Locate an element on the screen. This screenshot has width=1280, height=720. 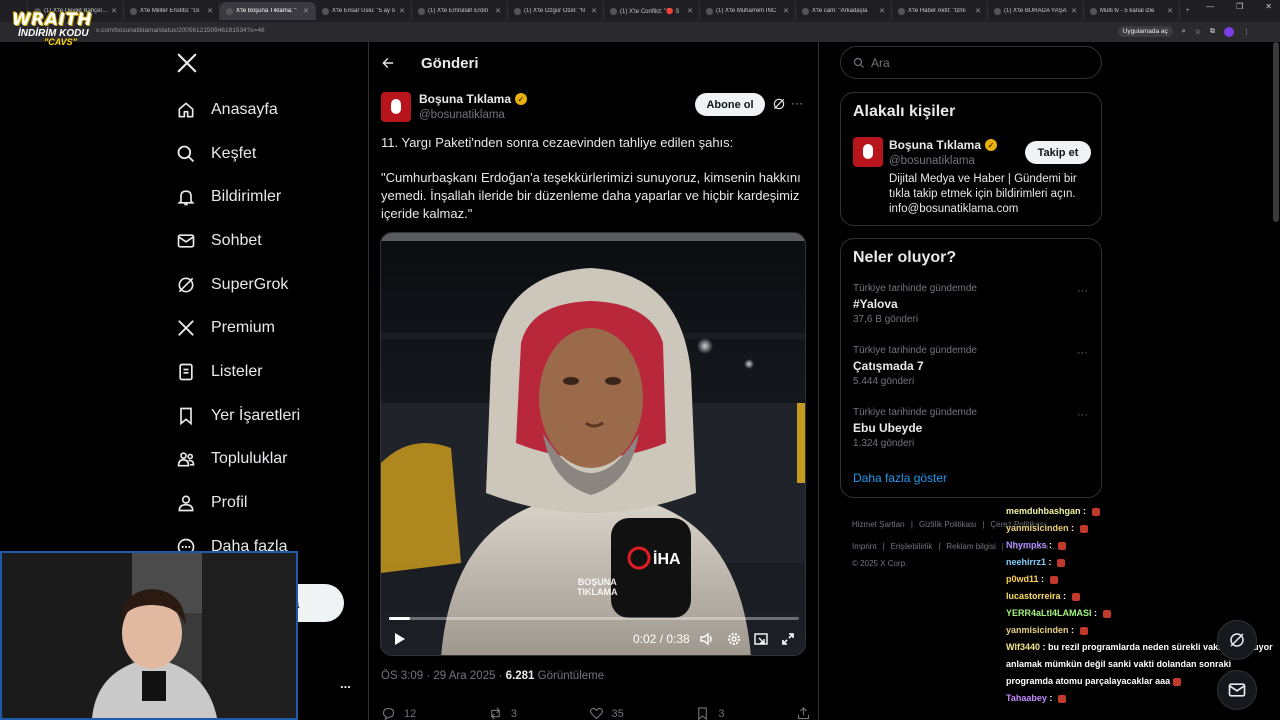
picture-in-picture-icon is located at coordinates (761, 639).